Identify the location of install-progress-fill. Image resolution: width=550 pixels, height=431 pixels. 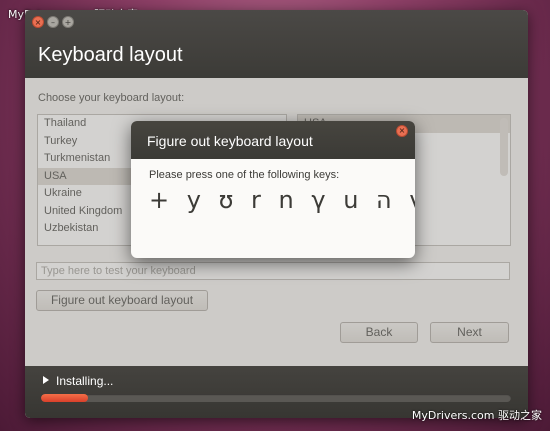
(64, 398).